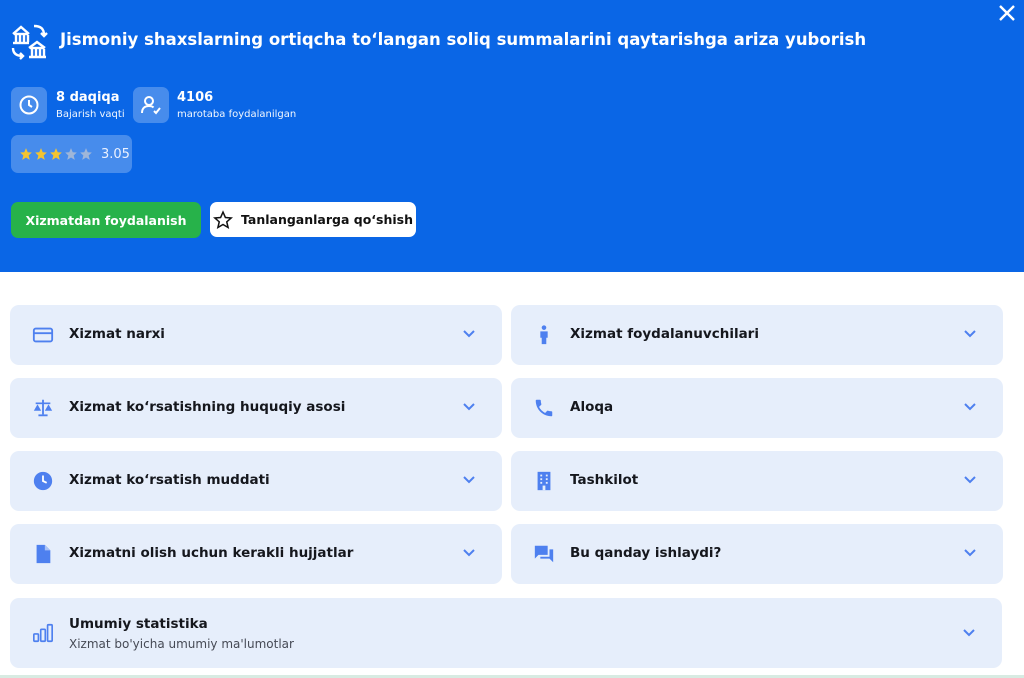 Image resolution: width=1024 pixels, height=678 pixels. I want to click on clock-icon, so click(29, 105).